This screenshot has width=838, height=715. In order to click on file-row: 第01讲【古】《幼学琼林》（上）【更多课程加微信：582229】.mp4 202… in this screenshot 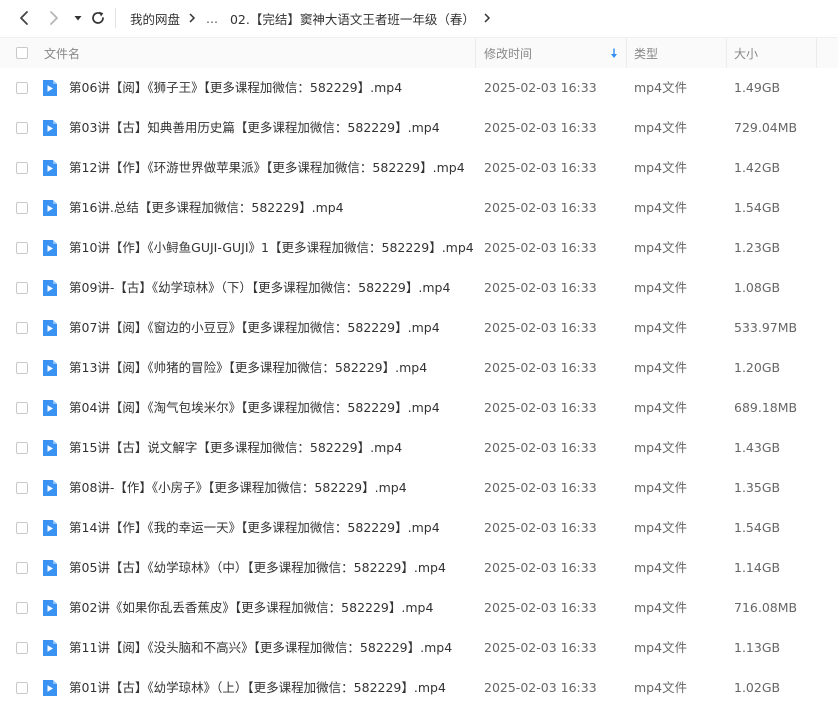, I will do `click(419, 688)`.